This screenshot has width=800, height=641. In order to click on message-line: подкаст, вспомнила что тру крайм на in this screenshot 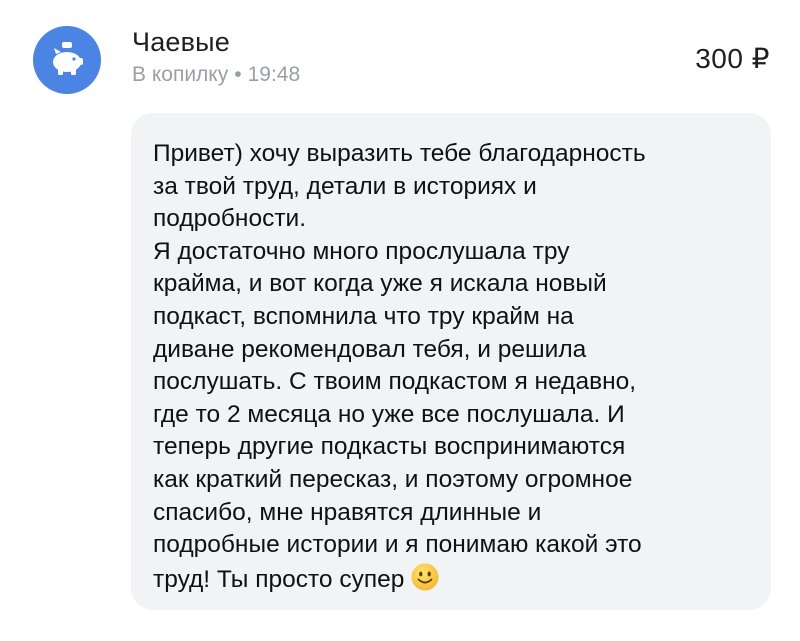, I will do `click(363, 316)`.